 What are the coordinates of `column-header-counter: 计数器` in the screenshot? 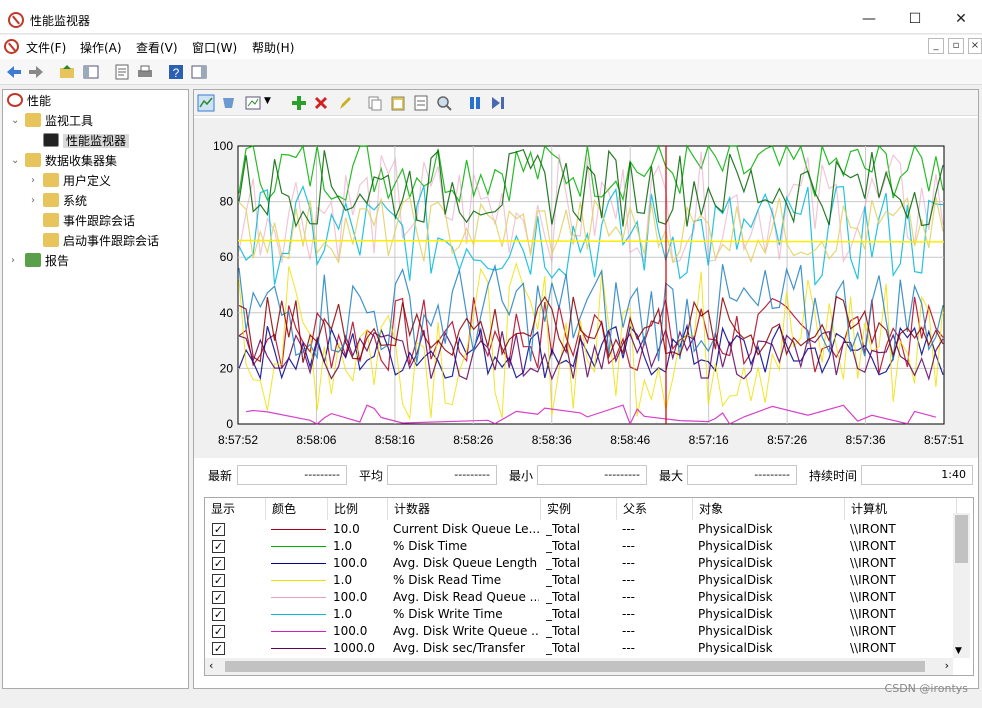 It's located at (464, 509).